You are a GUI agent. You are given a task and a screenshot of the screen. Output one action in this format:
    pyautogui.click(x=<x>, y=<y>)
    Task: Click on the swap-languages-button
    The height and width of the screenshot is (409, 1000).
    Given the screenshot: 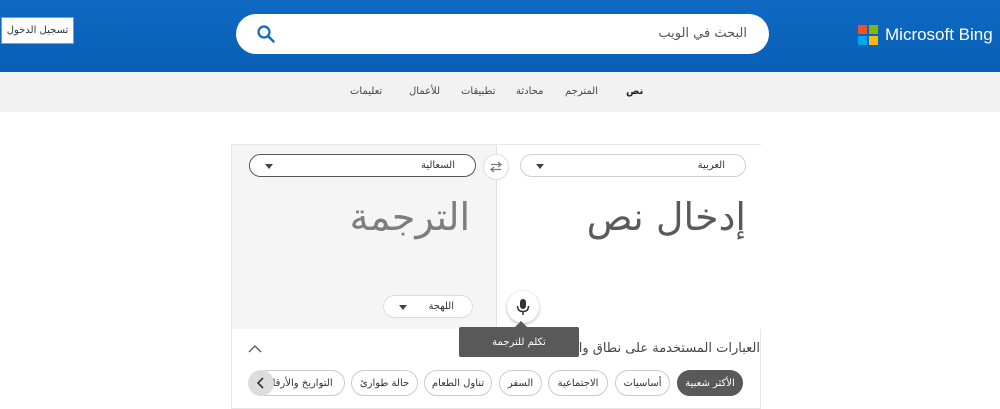 What is the action you would take?
    pyautogui.click(x=496, y=167)
    